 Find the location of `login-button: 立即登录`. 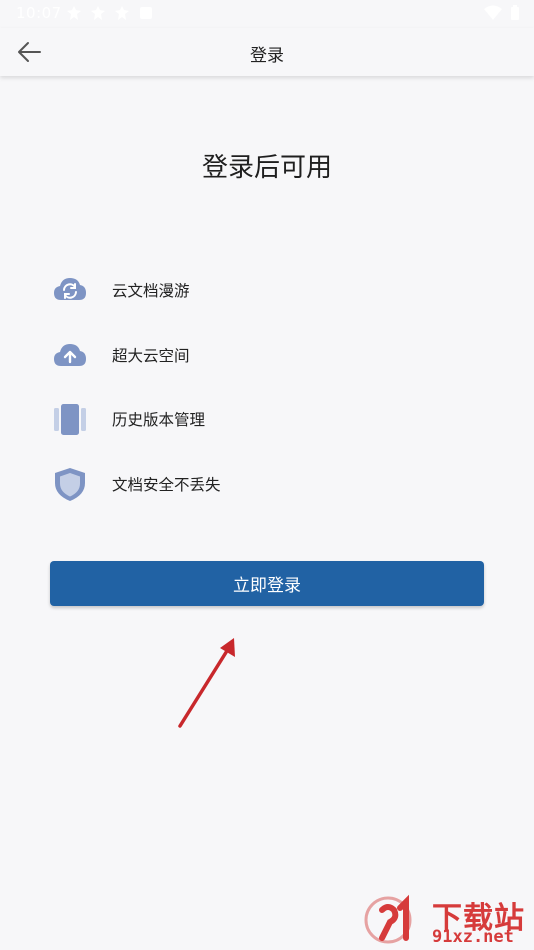

login-button: 立即登录 is located at coordinates (267, 583).